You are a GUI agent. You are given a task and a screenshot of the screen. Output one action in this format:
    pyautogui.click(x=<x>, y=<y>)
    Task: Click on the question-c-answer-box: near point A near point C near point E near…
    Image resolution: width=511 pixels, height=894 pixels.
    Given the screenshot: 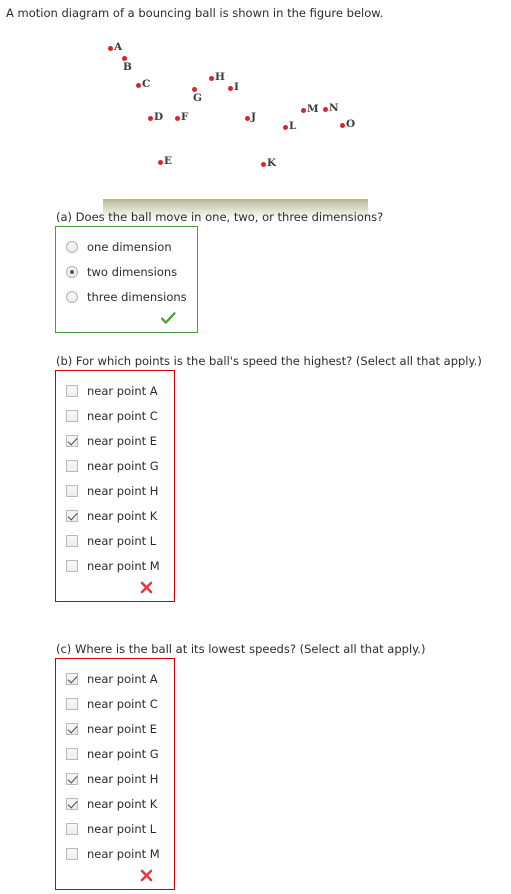 What is the action you would take?
    pyautogui.click(x=115, y=774)
    